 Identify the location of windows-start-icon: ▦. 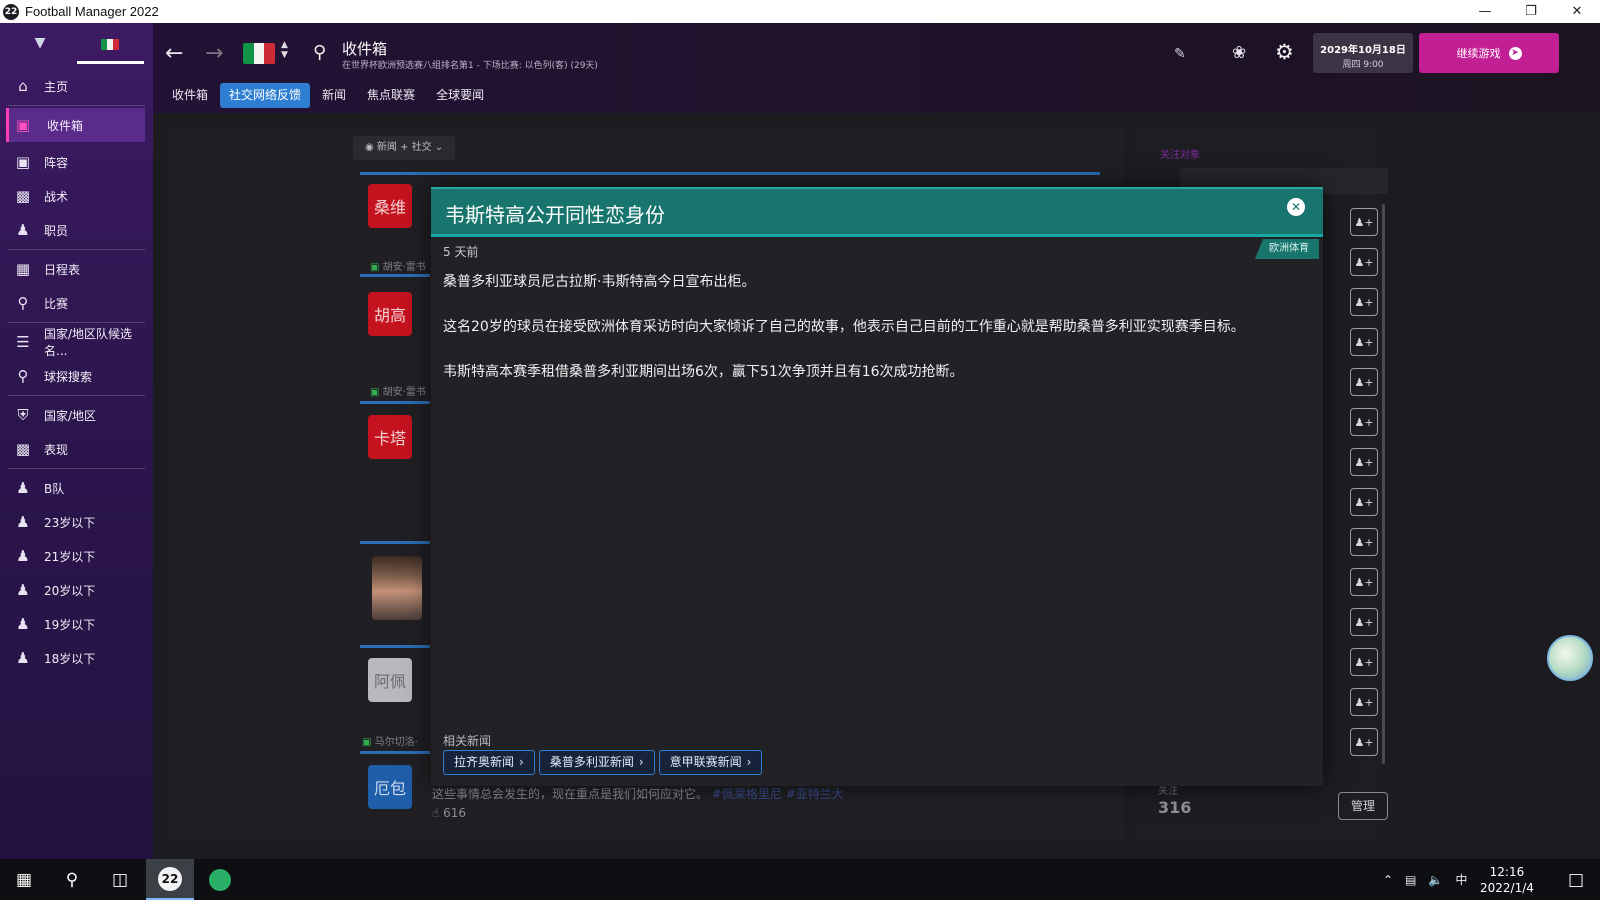
(24, 879).